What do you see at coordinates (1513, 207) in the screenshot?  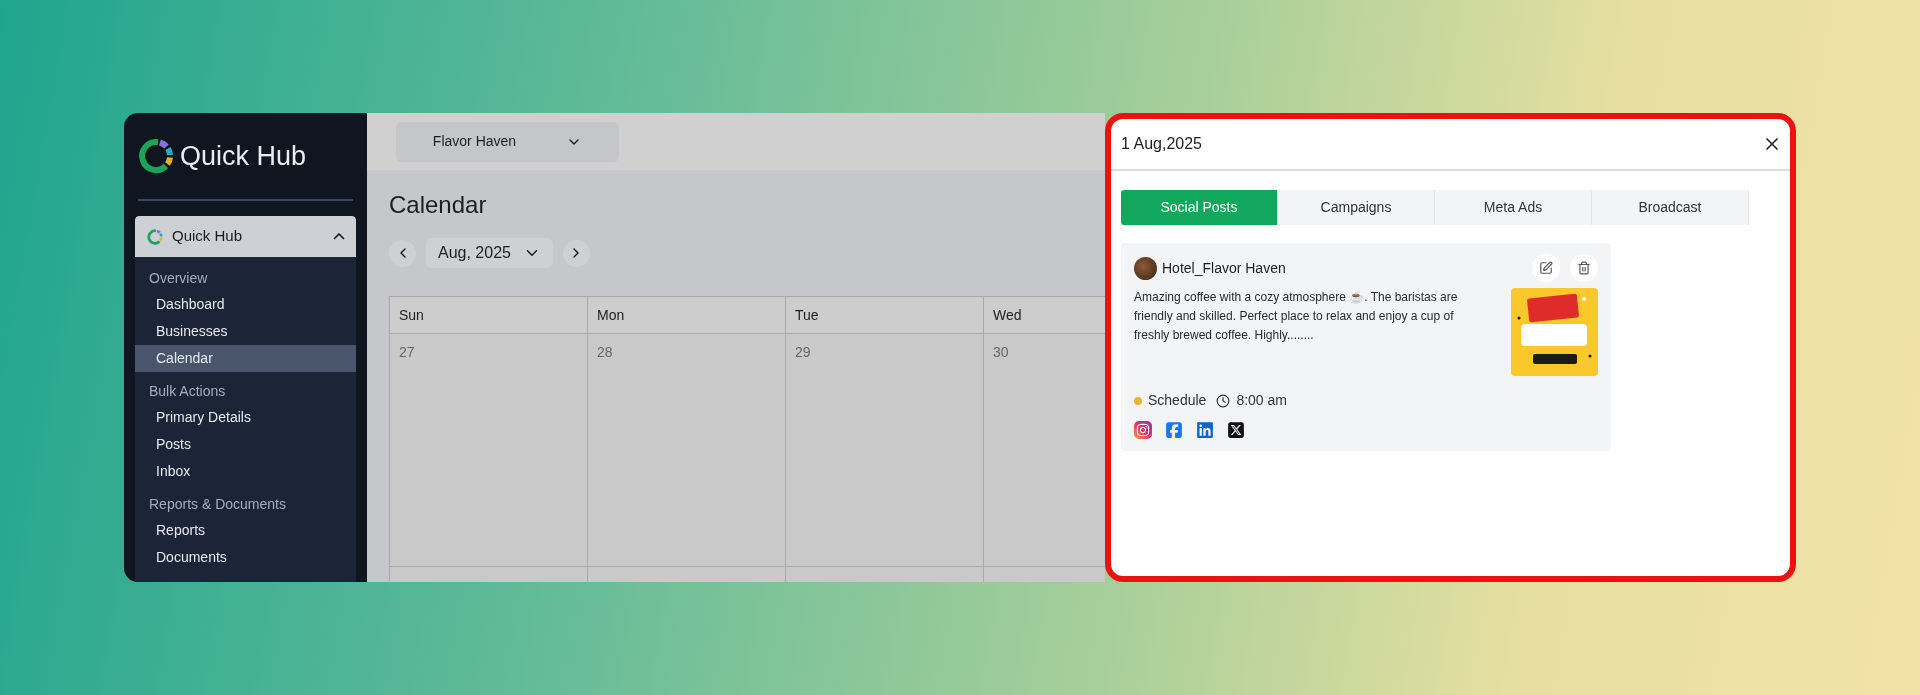 I see `tab: Meta Ads` at bounding box center [1513, 207].